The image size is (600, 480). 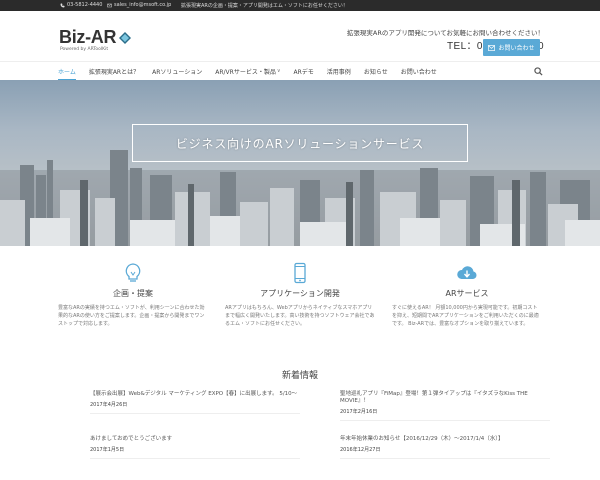 What do you see at coordinates (492, 47) in the screenshot?
I see `envelope-icon` at bounding box center [492, 47].